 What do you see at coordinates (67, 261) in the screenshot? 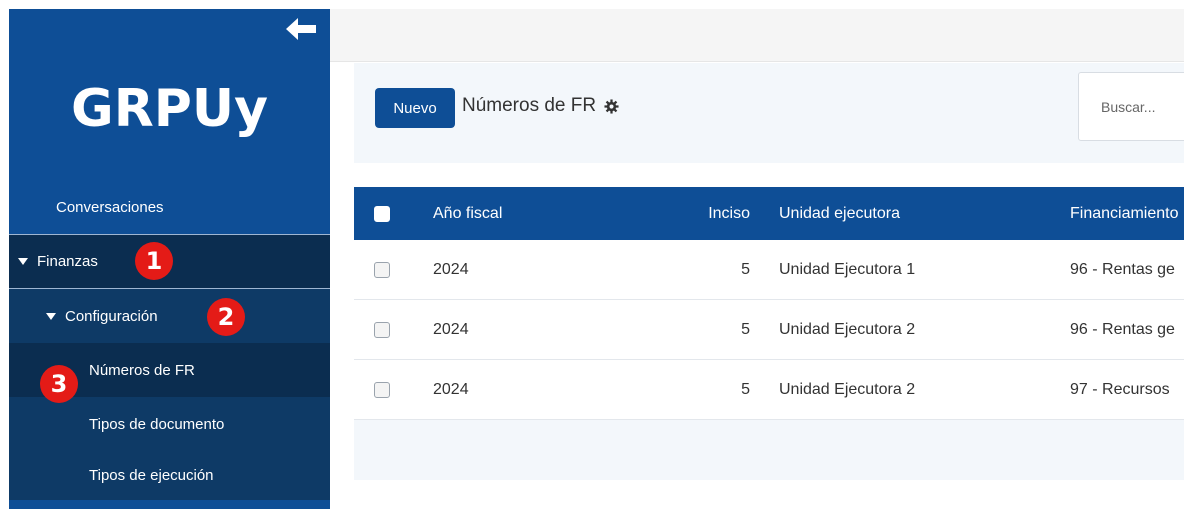
I see `sidebar-item-label: Finanzas` at bounding box center [67, 261].